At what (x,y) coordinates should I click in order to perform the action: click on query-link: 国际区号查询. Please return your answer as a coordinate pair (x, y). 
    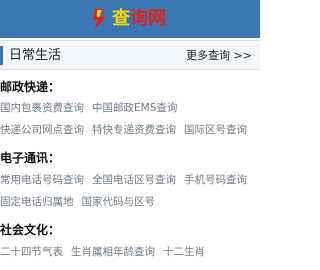
    Looking at the image, I should click on (215, 130).